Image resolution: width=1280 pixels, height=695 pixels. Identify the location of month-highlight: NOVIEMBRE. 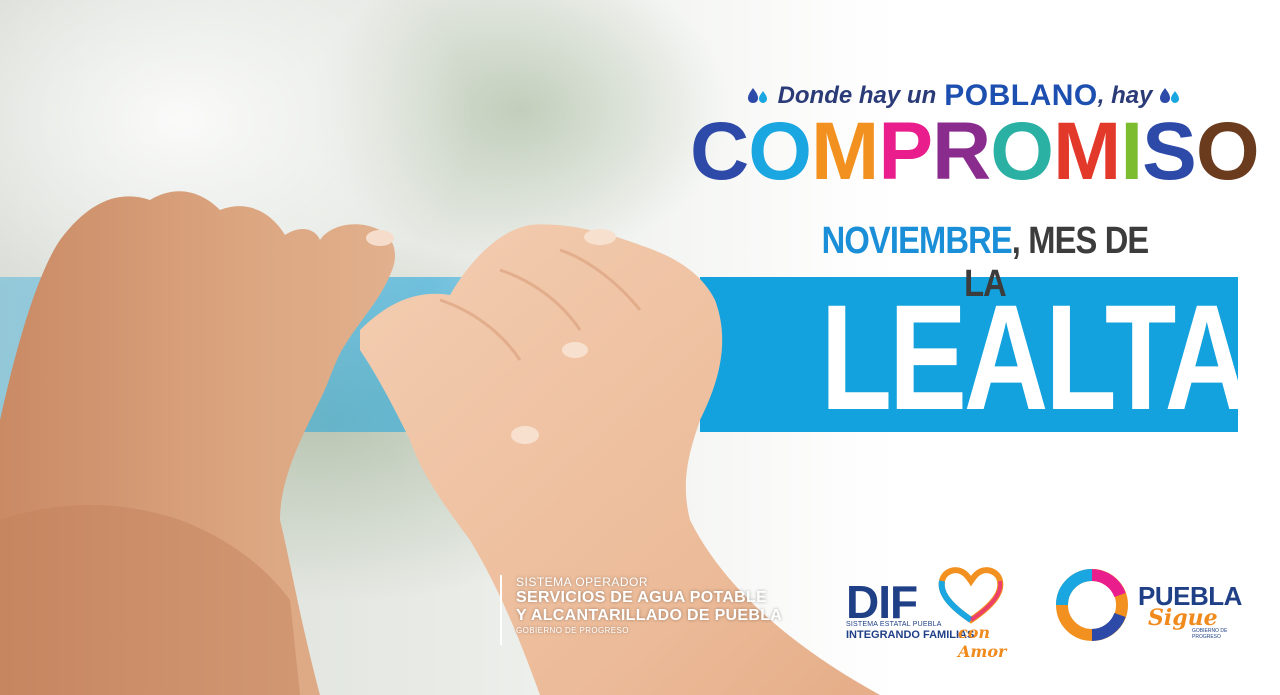
(917, 241).